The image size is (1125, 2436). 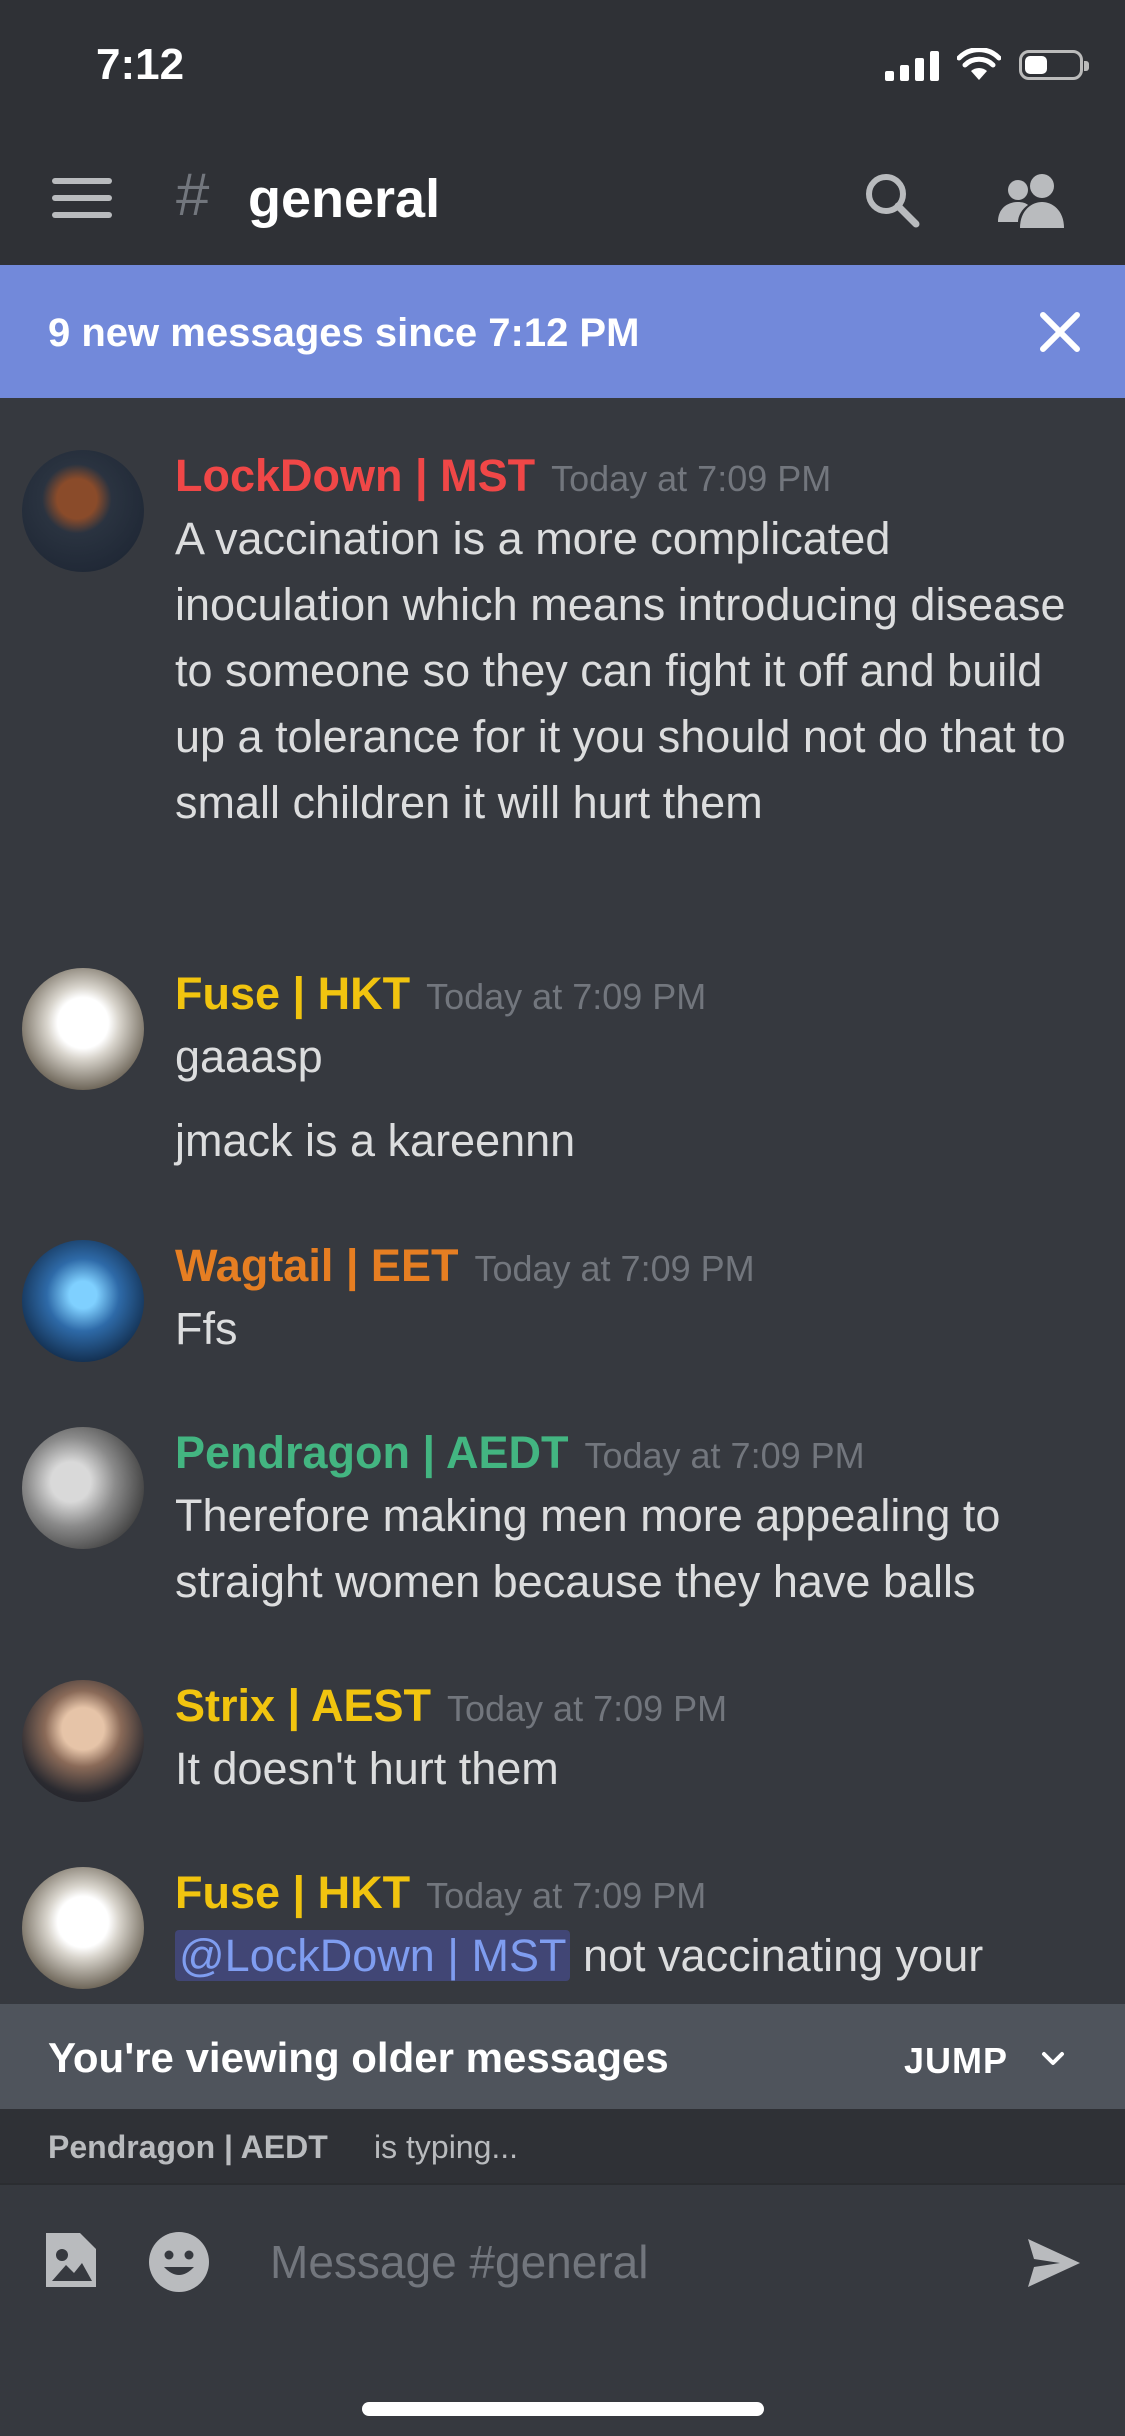 I want to click on typing-user: Pendragon | AEDT, so click(x=188, y=2147).